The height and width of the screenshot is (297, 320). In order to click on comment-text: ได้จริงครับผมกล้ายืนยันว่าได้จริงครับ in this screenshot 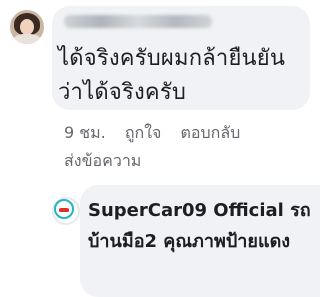, I will do `click(172, 75)`.